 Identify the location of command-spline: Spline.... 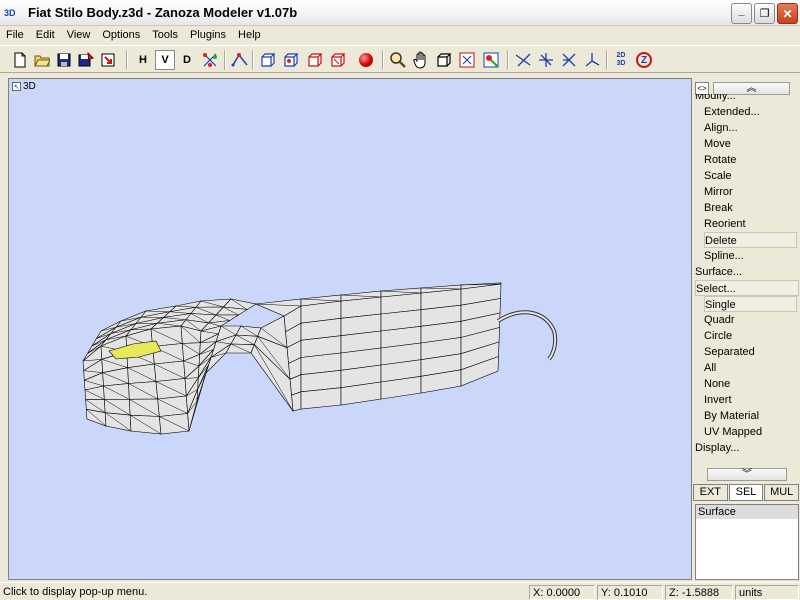
(724, 256).